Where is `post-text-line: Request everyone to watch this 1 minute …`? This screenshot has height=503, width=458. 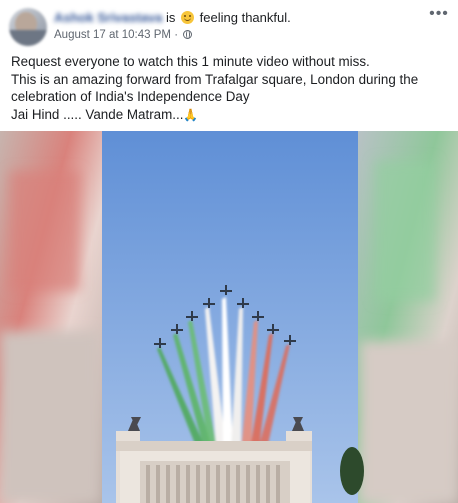
post-text-line: Request everyone to watch this 1 minute … is located at coordinates (190, 61).